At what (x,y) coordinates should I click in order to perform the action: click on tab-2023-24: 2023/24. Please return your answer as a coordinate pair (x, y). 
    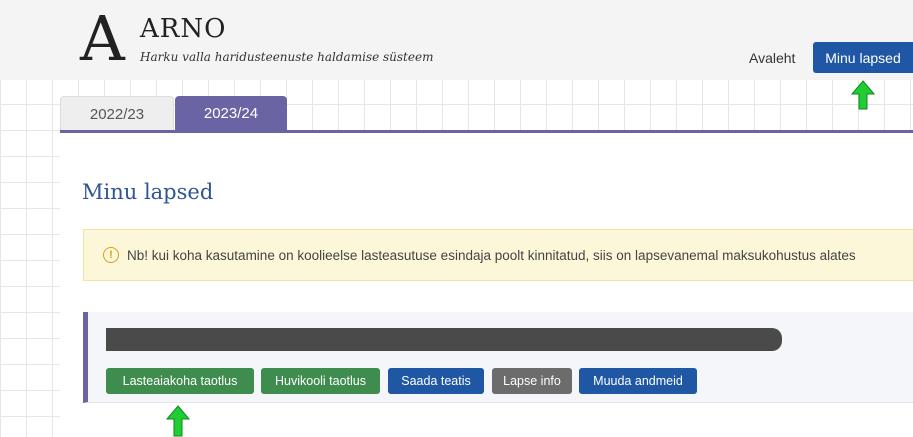
    Looking at the image, I should click on (231, 113).